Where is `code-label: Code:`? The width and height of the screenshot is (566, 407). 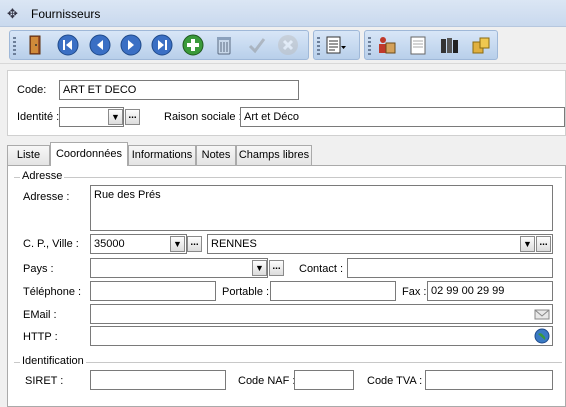 code-label: Code: is located at coordinates (32, 90).